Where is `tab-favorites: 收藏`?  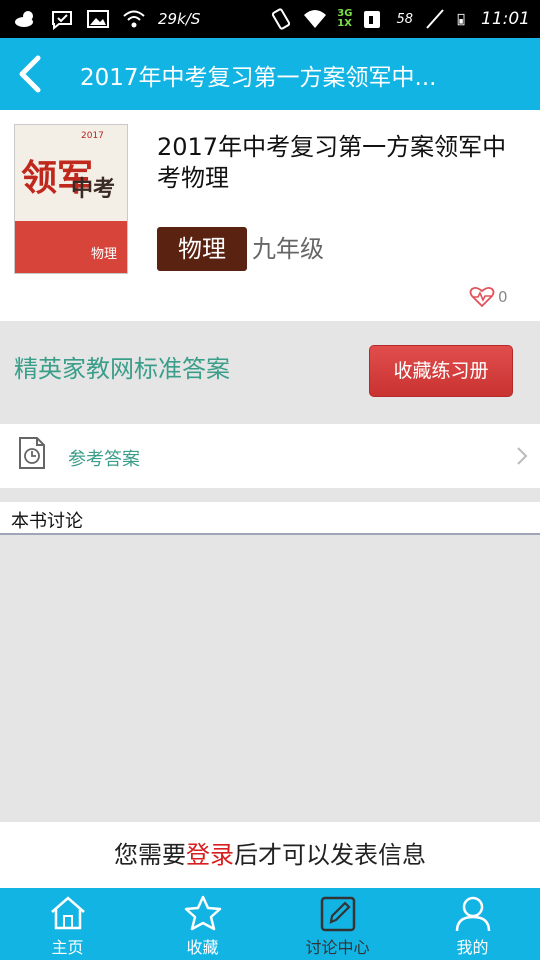 tab-favorites: 收藏 is located at coordinates (202, 924).